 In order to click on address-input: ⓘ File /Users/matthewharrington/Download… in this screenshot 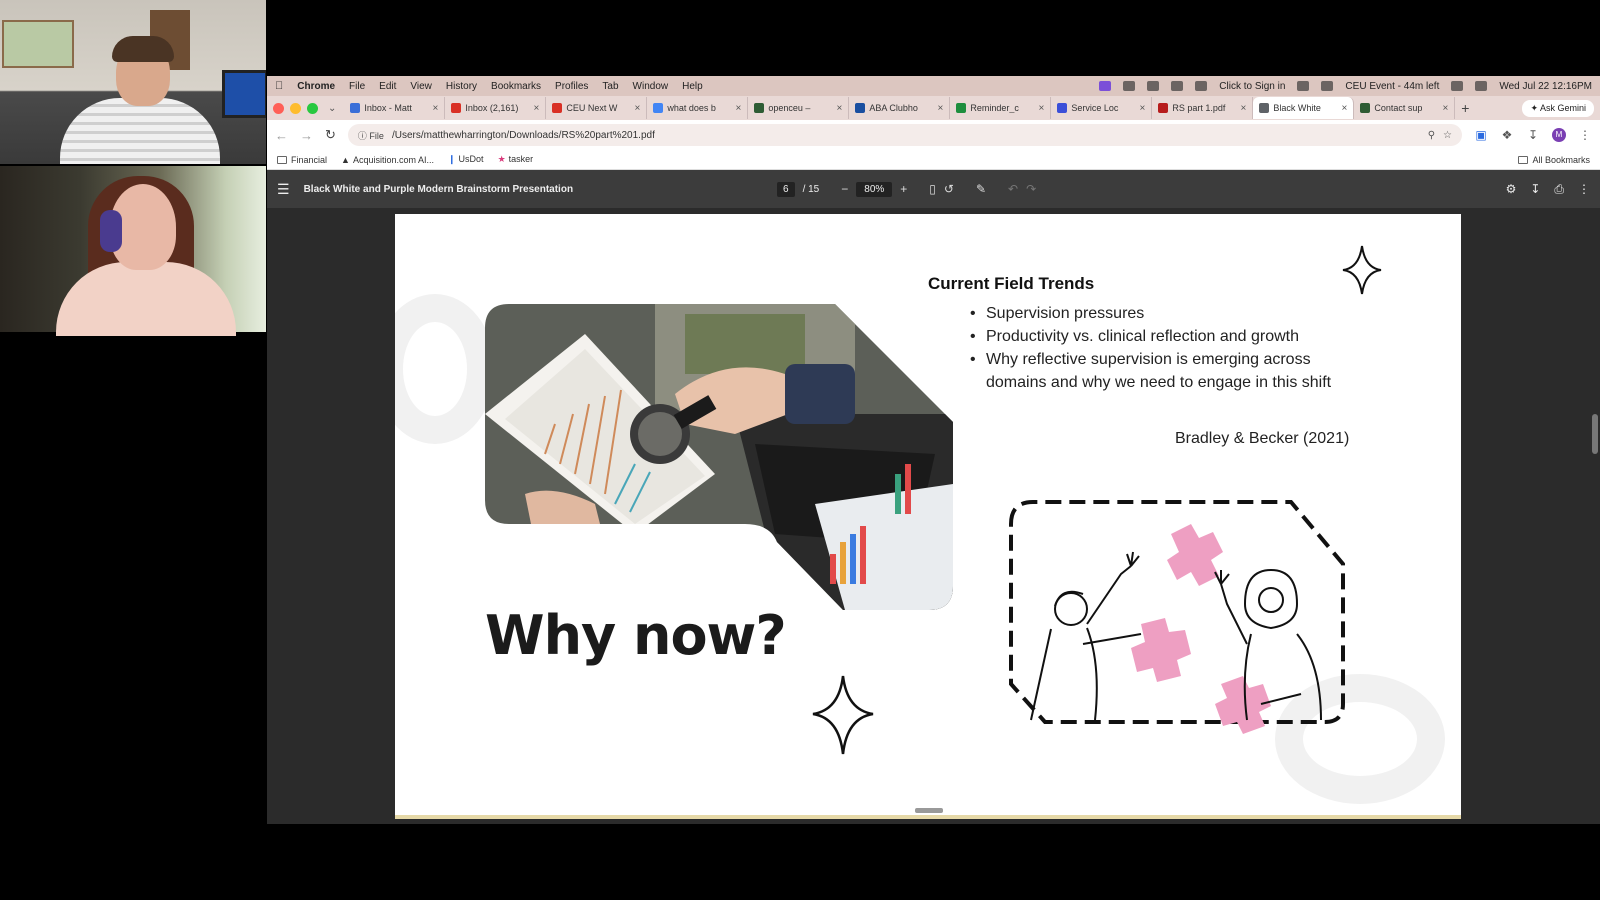, I will do `click(904, 135)`.